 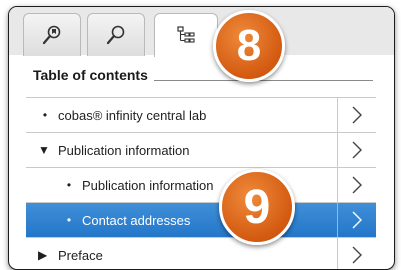 What do you see at coordinates (249, 46) in the screenshot?
I see `callout-badge-8: 8` at bounding box center [249, 46].